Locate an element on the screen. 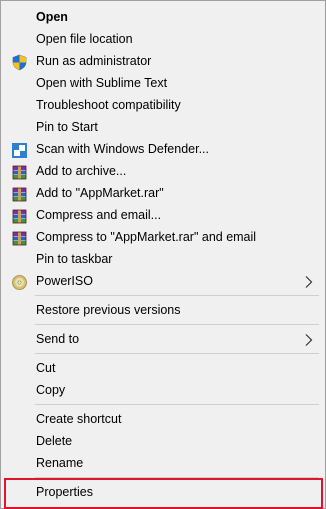 The height and width of the screenshot is (509, 326). poweriso-disc-icon is located at coordinates (19, 282).